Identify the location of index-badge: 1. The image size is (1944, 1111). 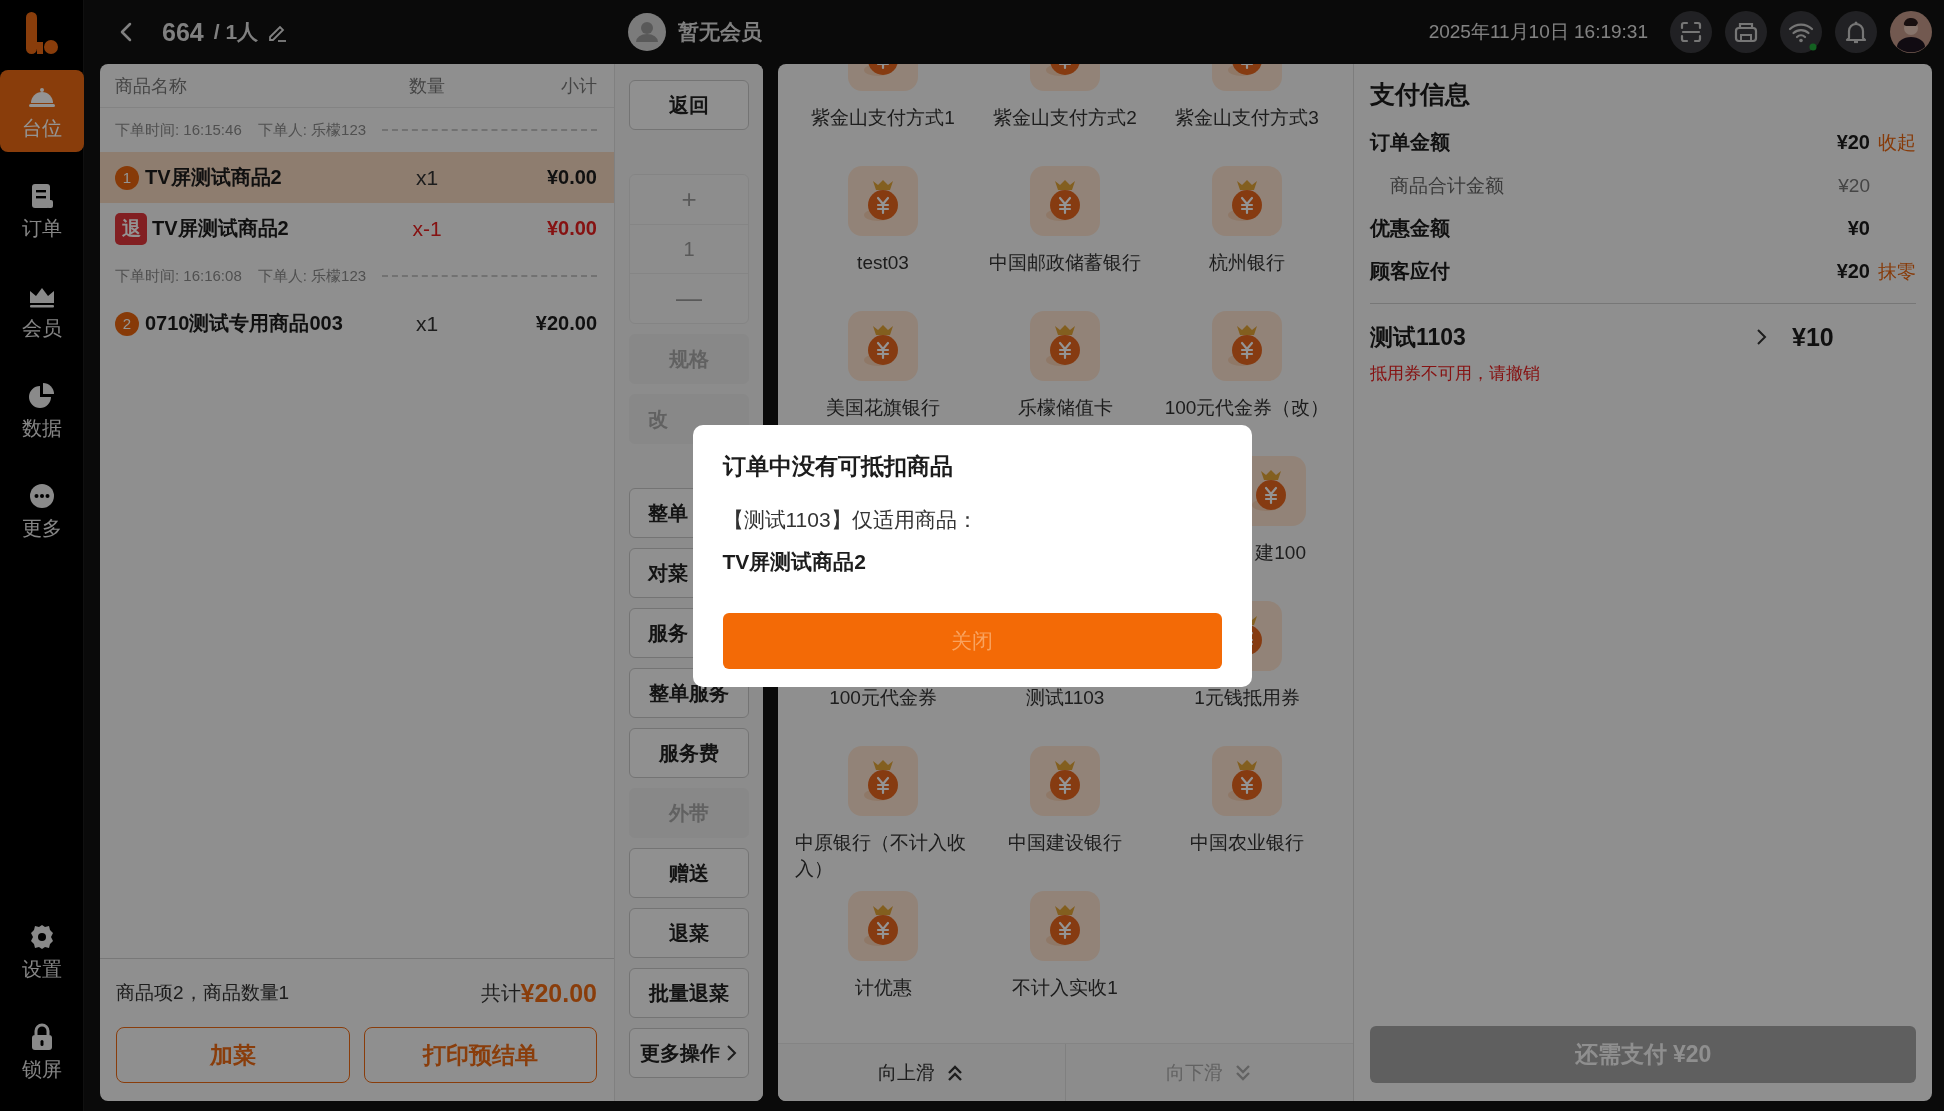
(127, 177).